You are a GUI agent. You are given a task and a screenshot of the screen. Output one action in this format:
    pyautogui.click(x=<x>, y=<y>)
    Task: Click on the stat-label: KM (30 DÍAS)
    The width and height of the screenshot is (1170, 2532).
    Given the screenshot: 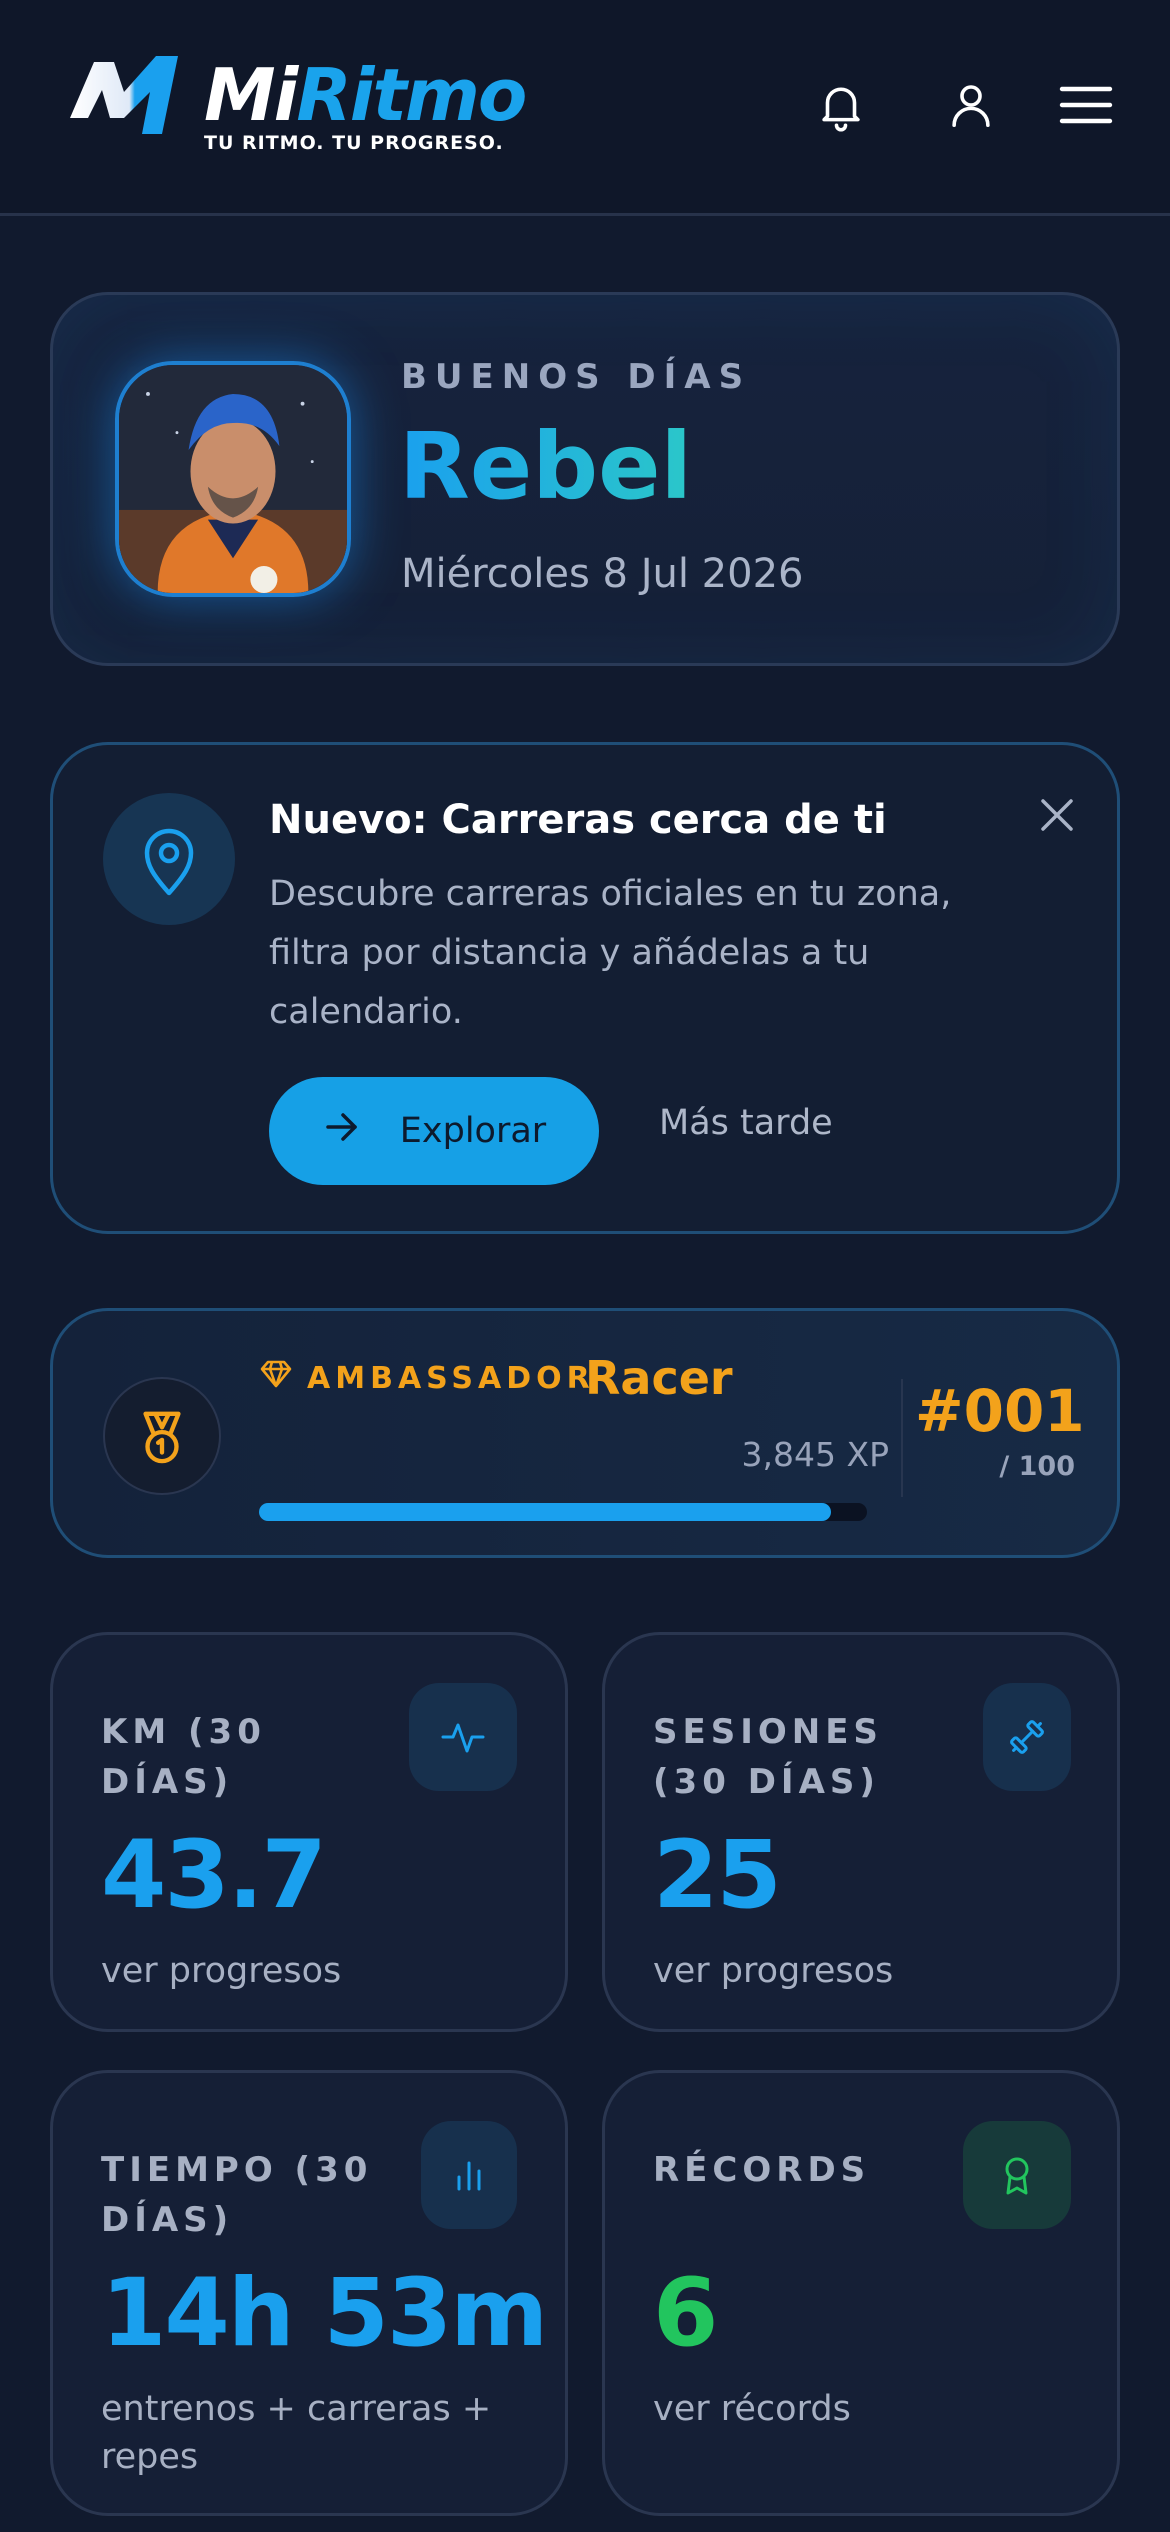 What is the action you would take?
    pyautogui.click(x=183, y=1757)
    